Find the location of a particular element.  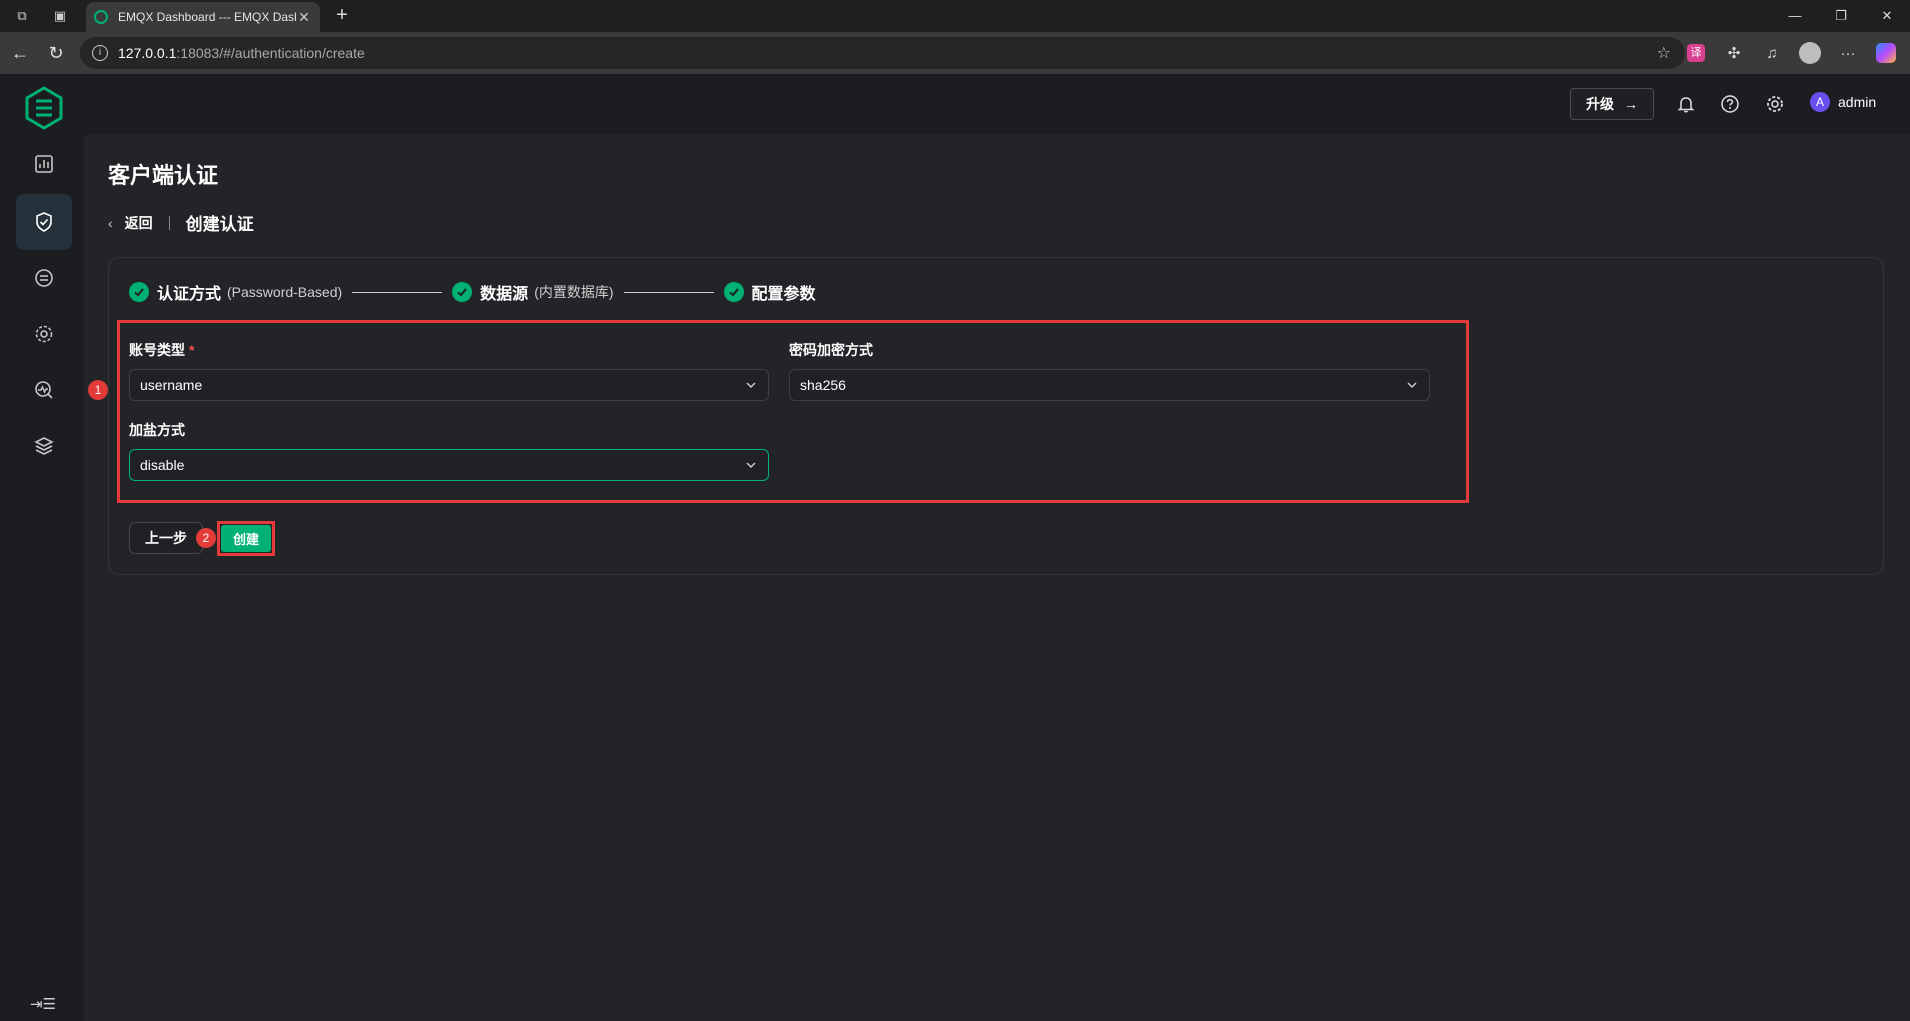

collapse-sidebar-icon: ⇥☰ is located at coordinates (43, 1005).